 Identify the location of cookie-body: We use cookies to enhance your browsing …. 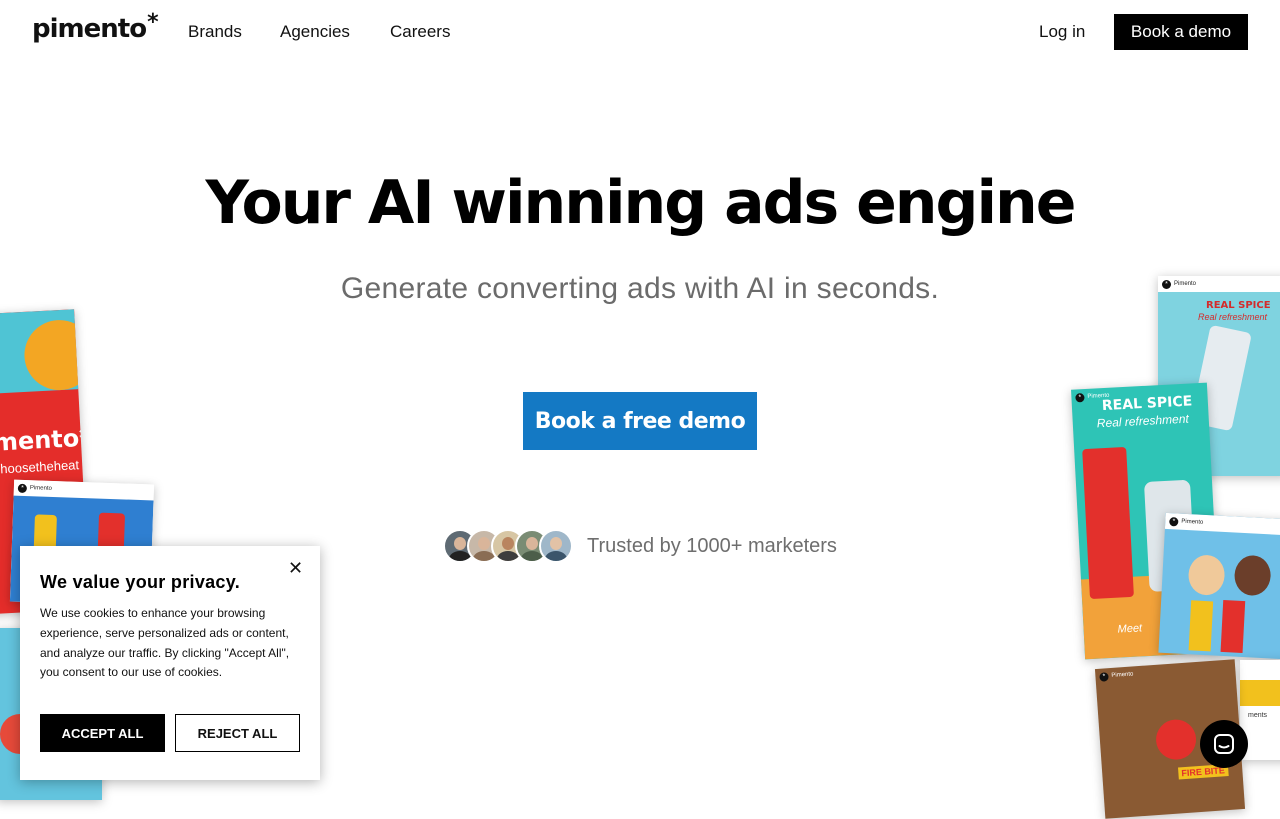
(165, 643).